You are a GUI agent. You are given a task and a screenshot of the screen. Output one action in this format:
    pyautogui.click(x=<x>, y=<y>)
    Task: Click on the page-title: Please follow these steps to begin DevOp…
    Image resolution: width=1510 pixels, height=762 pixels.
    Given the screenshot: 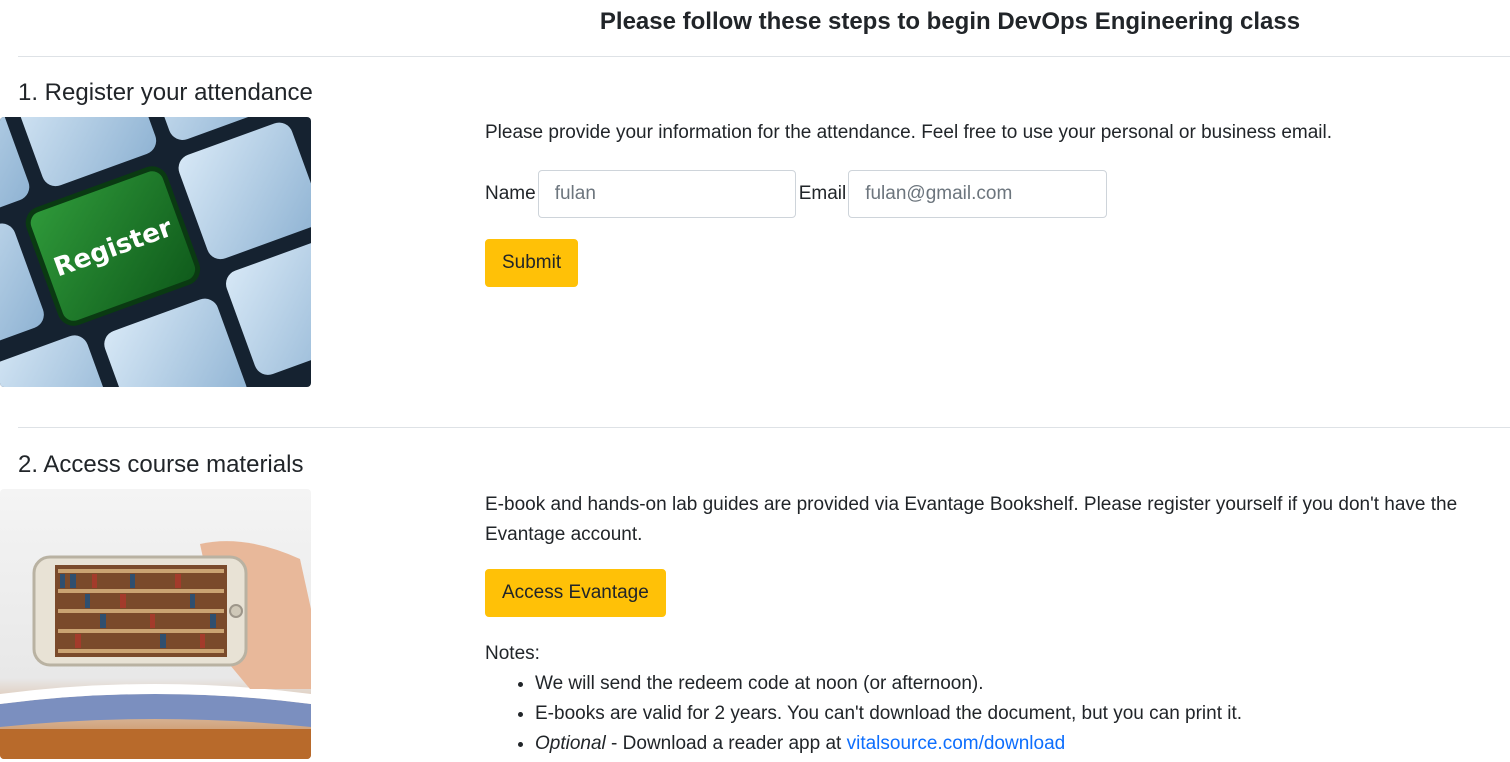 What is the action you would take?
    pyautogui.click(x=950, y=21)
    